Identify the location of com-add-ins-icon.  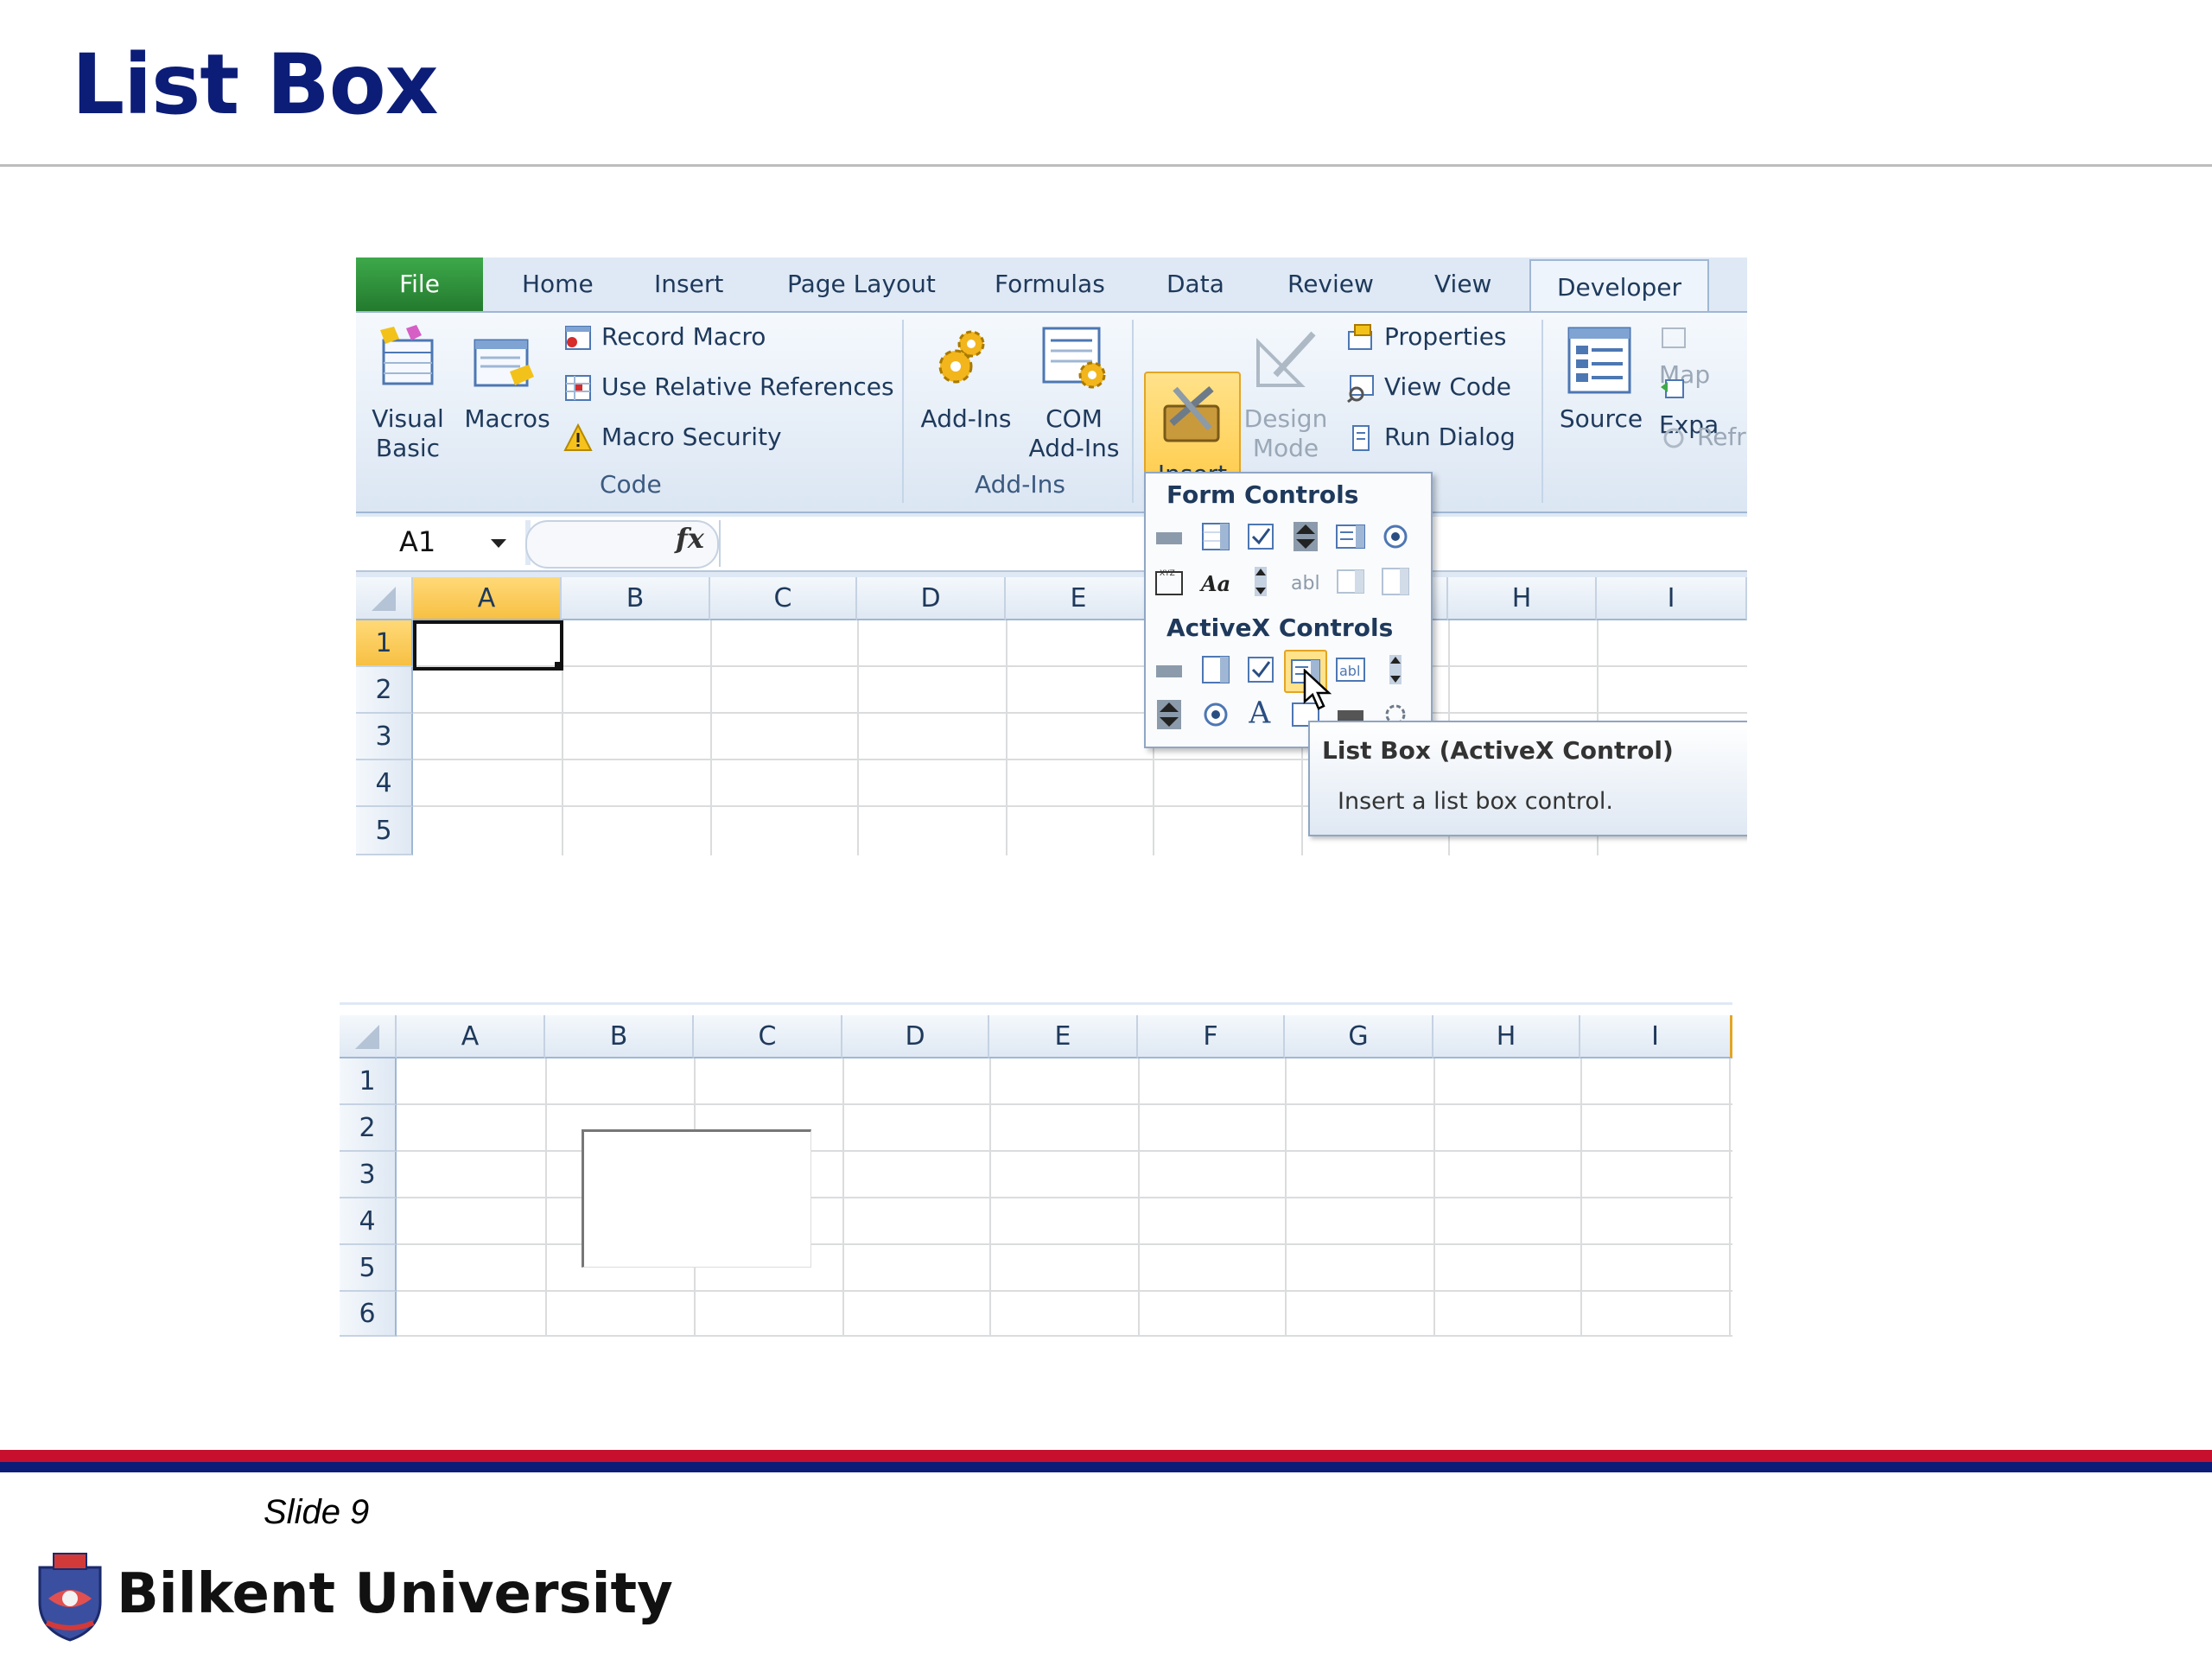
(1074, 359).